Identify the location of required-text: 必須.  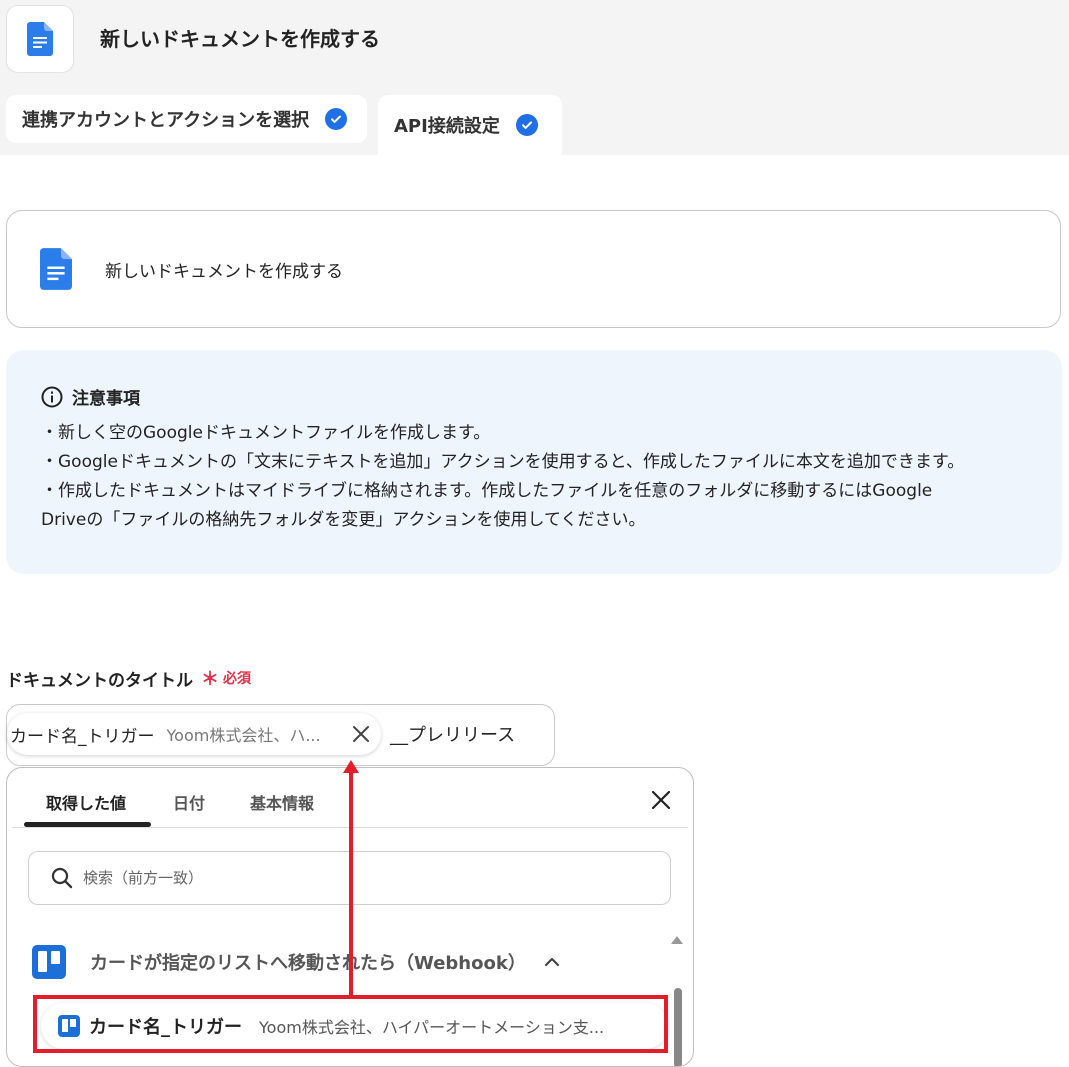
(237, 679).